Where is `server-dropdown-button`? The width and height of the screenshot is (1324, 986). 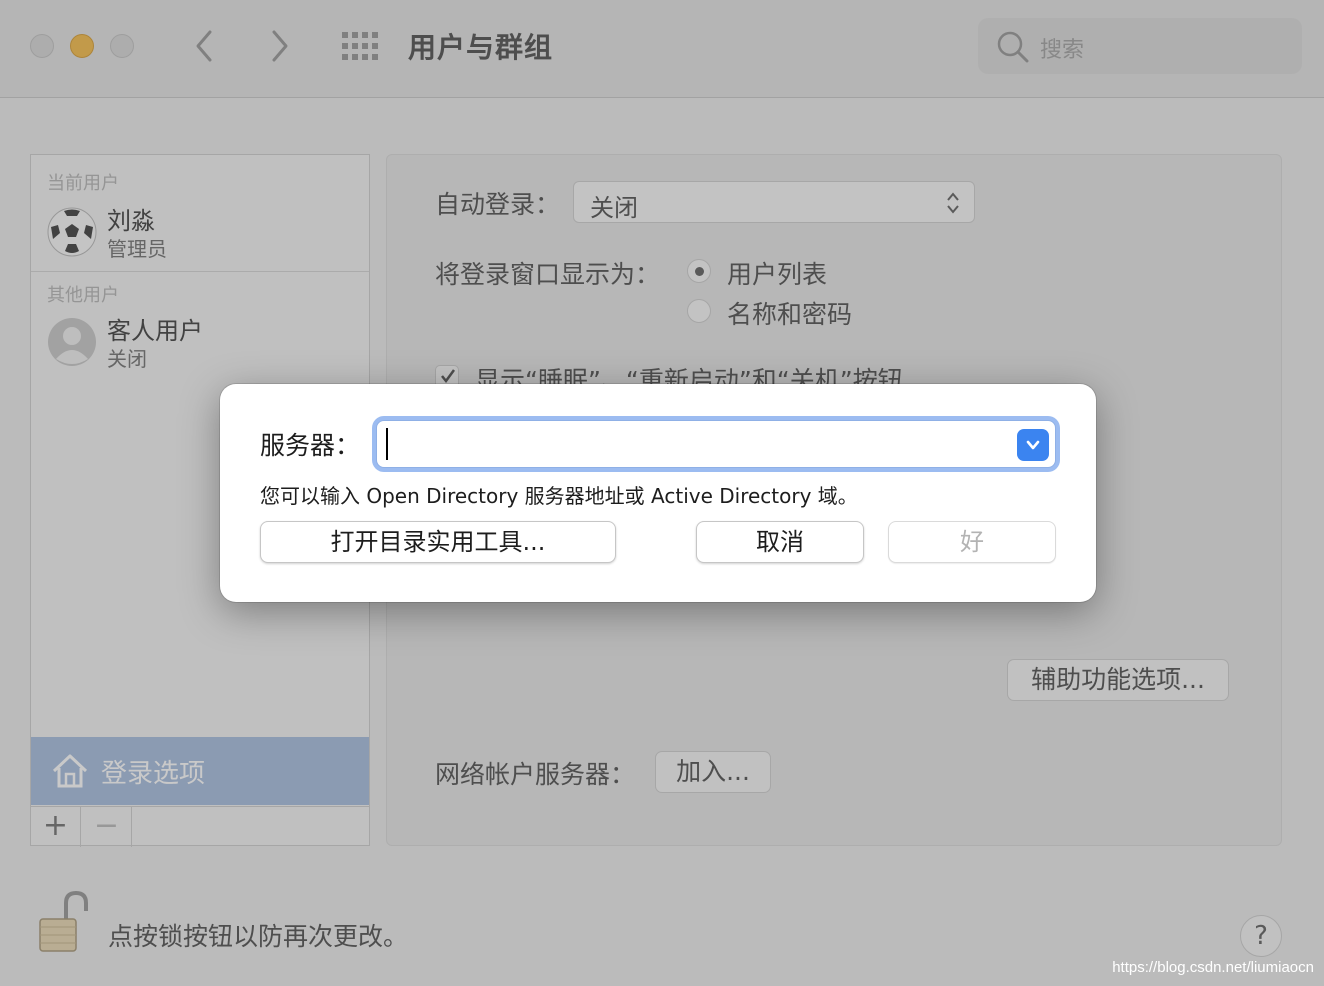
server-dropdown-button is located at coordinates (1033, 445).